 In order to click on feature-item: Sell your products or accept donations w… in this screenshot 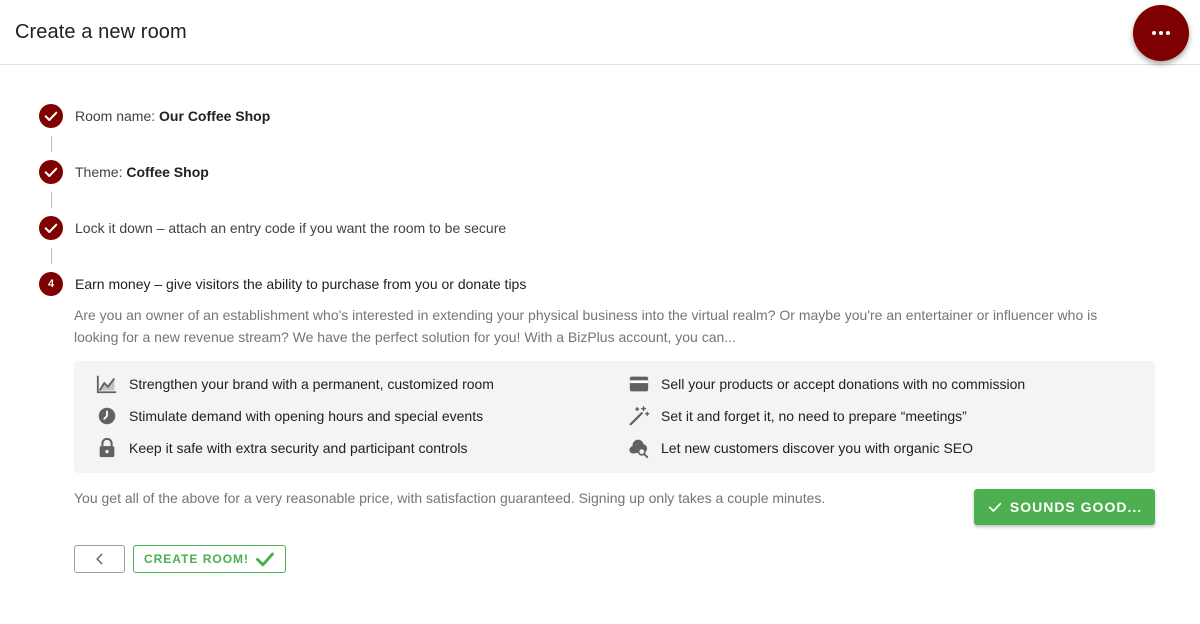, I will do `click(826, 384)`.